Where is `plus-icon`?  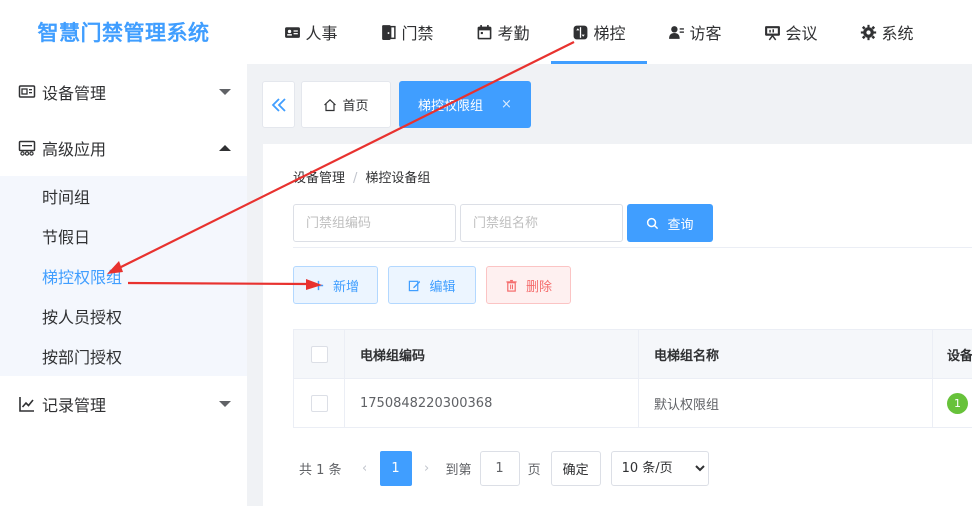 plus-icon is located at coordinates (318, 285).